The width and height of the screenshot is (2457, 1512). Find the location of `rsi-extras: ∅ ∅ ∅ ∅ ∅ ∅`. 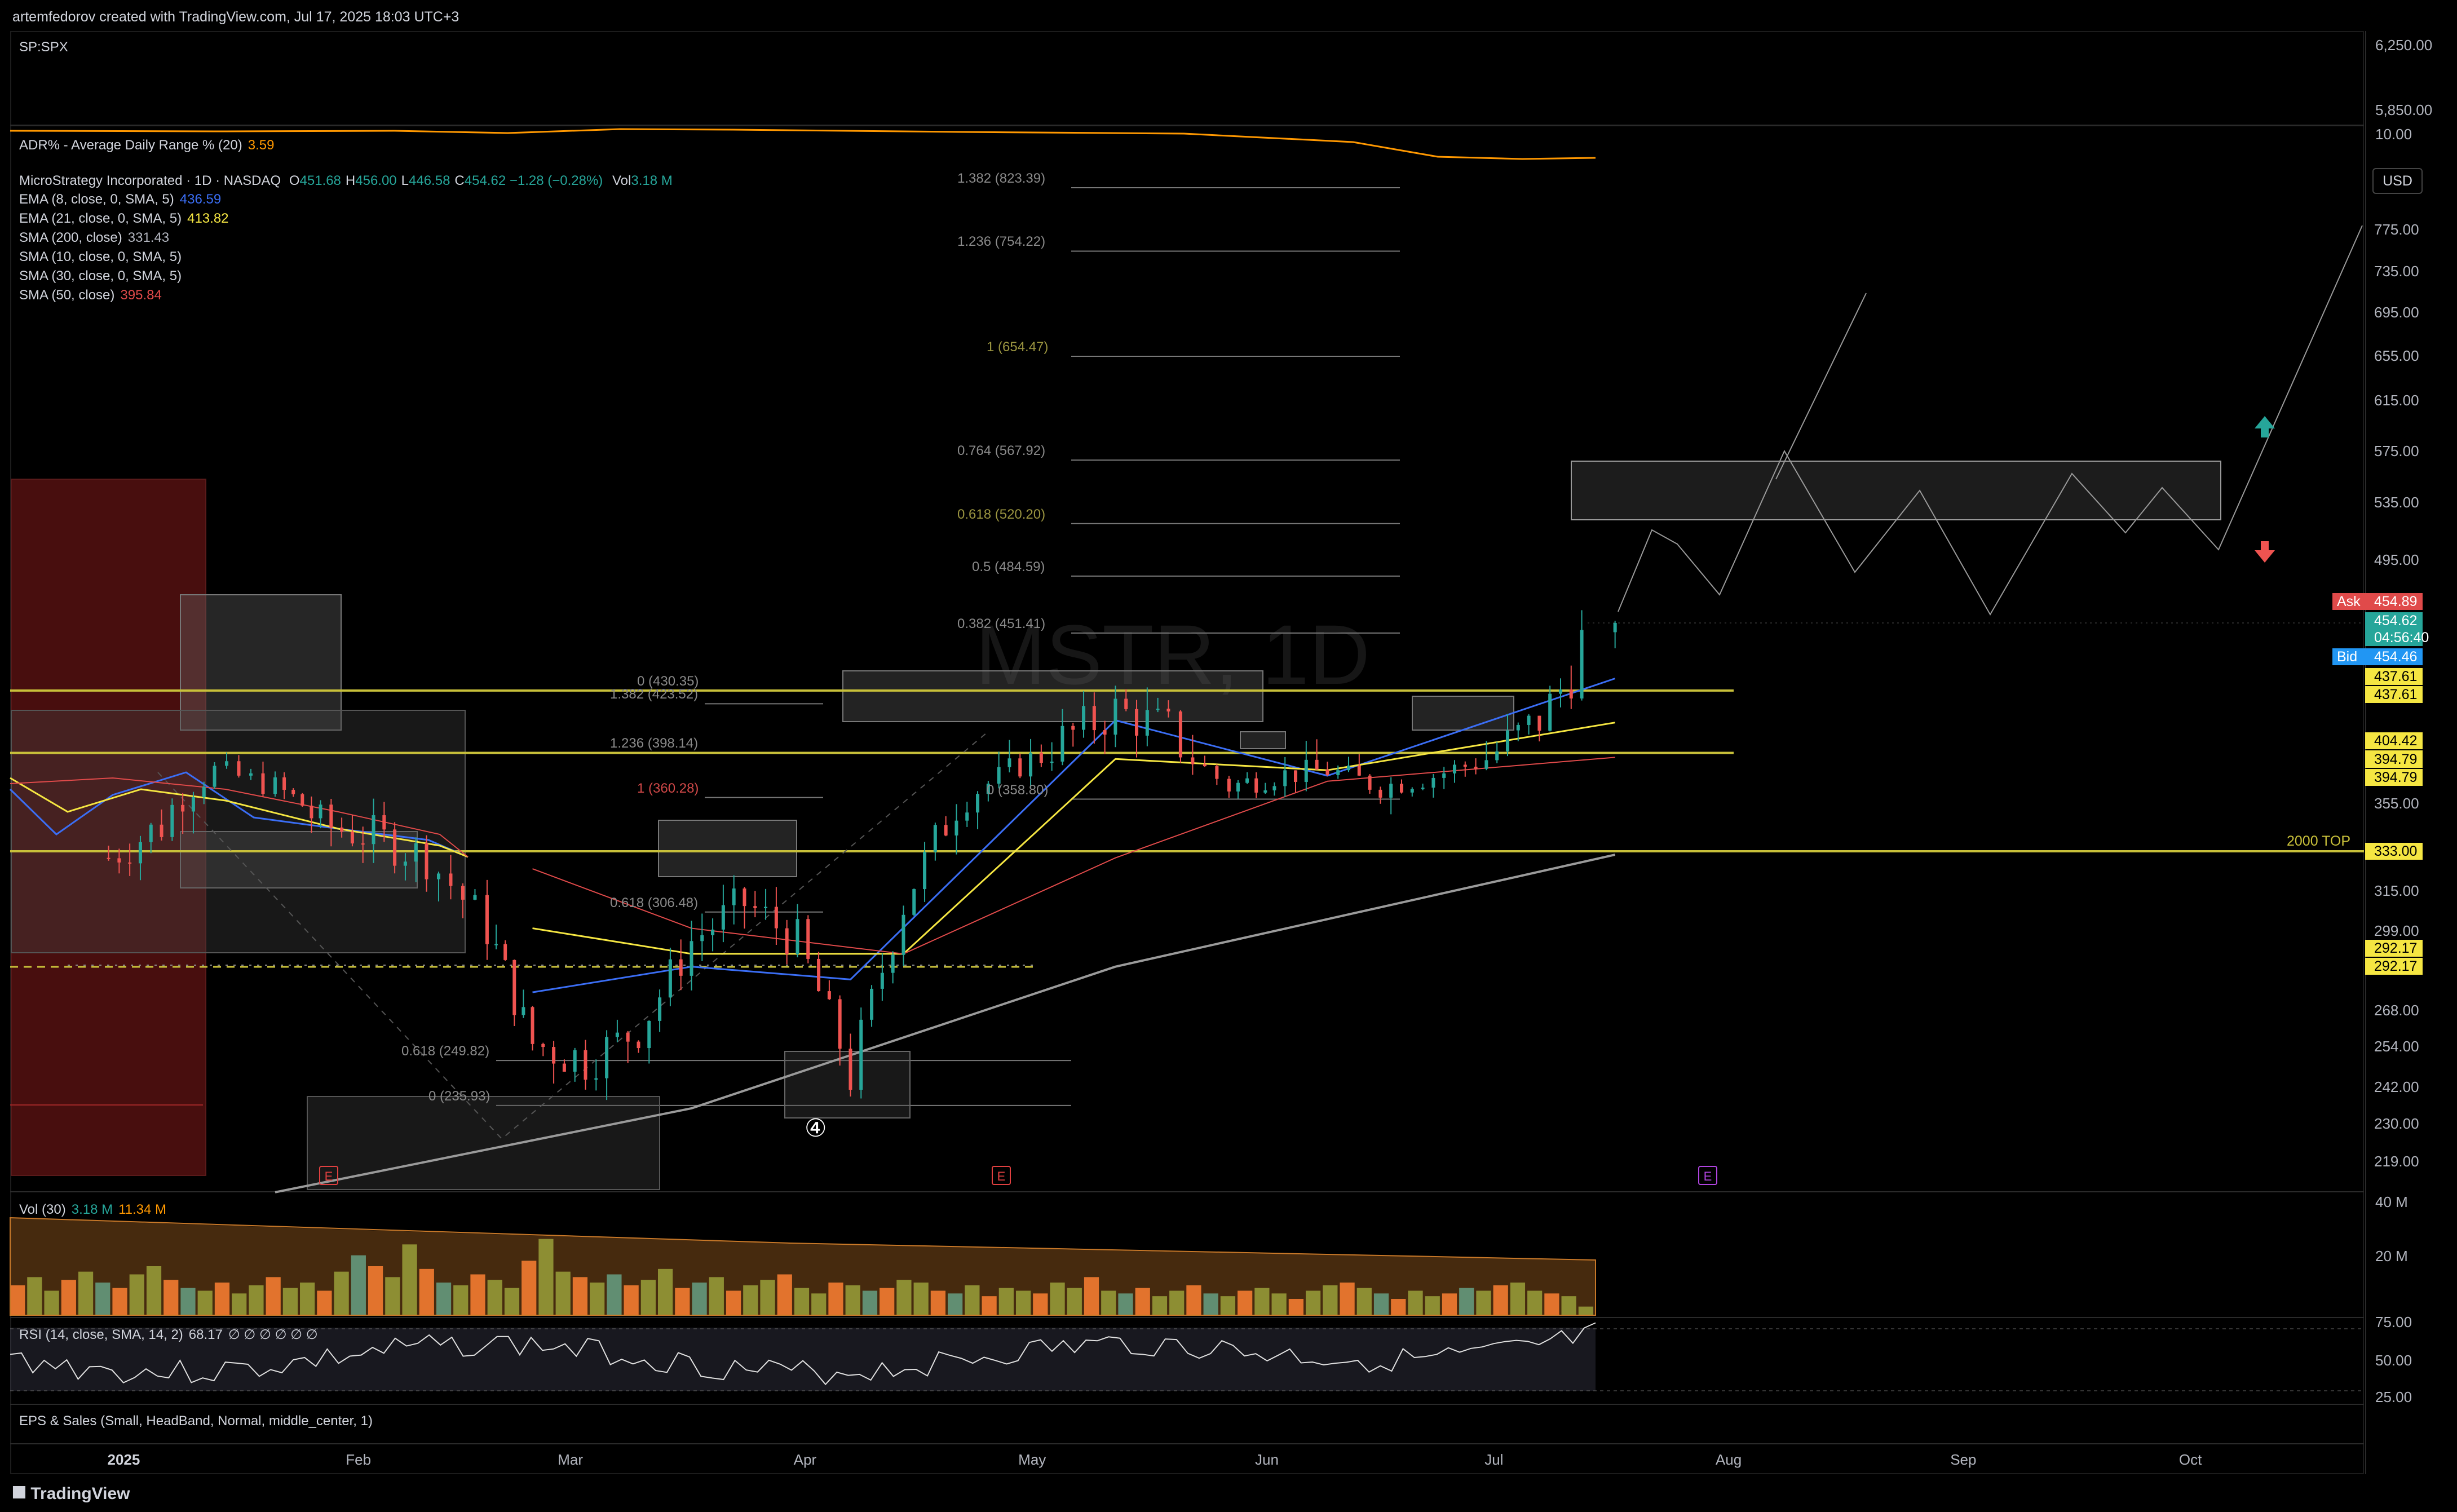

rsi-extras: ∅ ∅ ∅ ∅ ∅ ∅ is located at coordinates (273, 1334).